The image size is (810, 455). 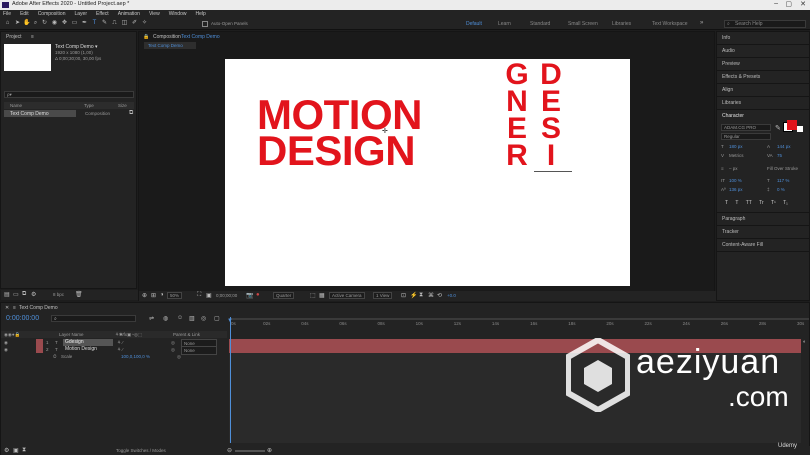 I want to click on close-tab-icon: ✕, so click(x=7, y=308).